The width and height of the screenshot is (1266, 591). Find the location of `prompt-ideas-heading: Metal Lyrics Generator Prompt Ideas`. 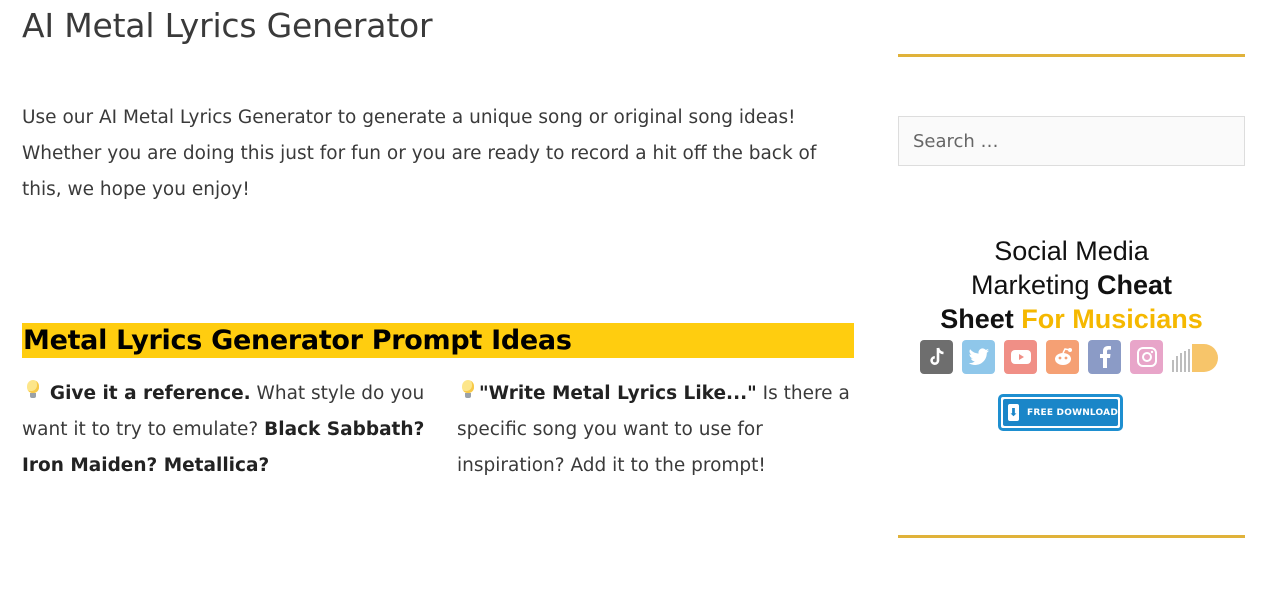

prompt-ideas-heading: Metal Lyrics Generator Prompt Ideas is located at coordinates (438, 340).